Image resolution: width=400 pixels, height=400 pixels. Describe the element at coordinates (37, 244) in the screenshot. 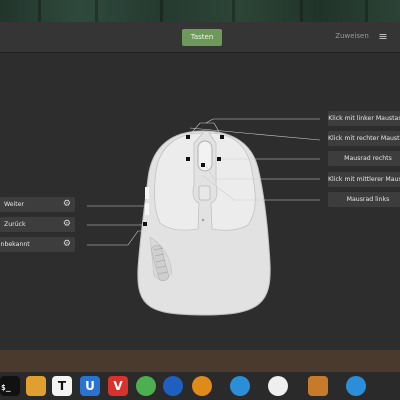

I see `unknown-assignment: Unbekannt ⚙` at that location.